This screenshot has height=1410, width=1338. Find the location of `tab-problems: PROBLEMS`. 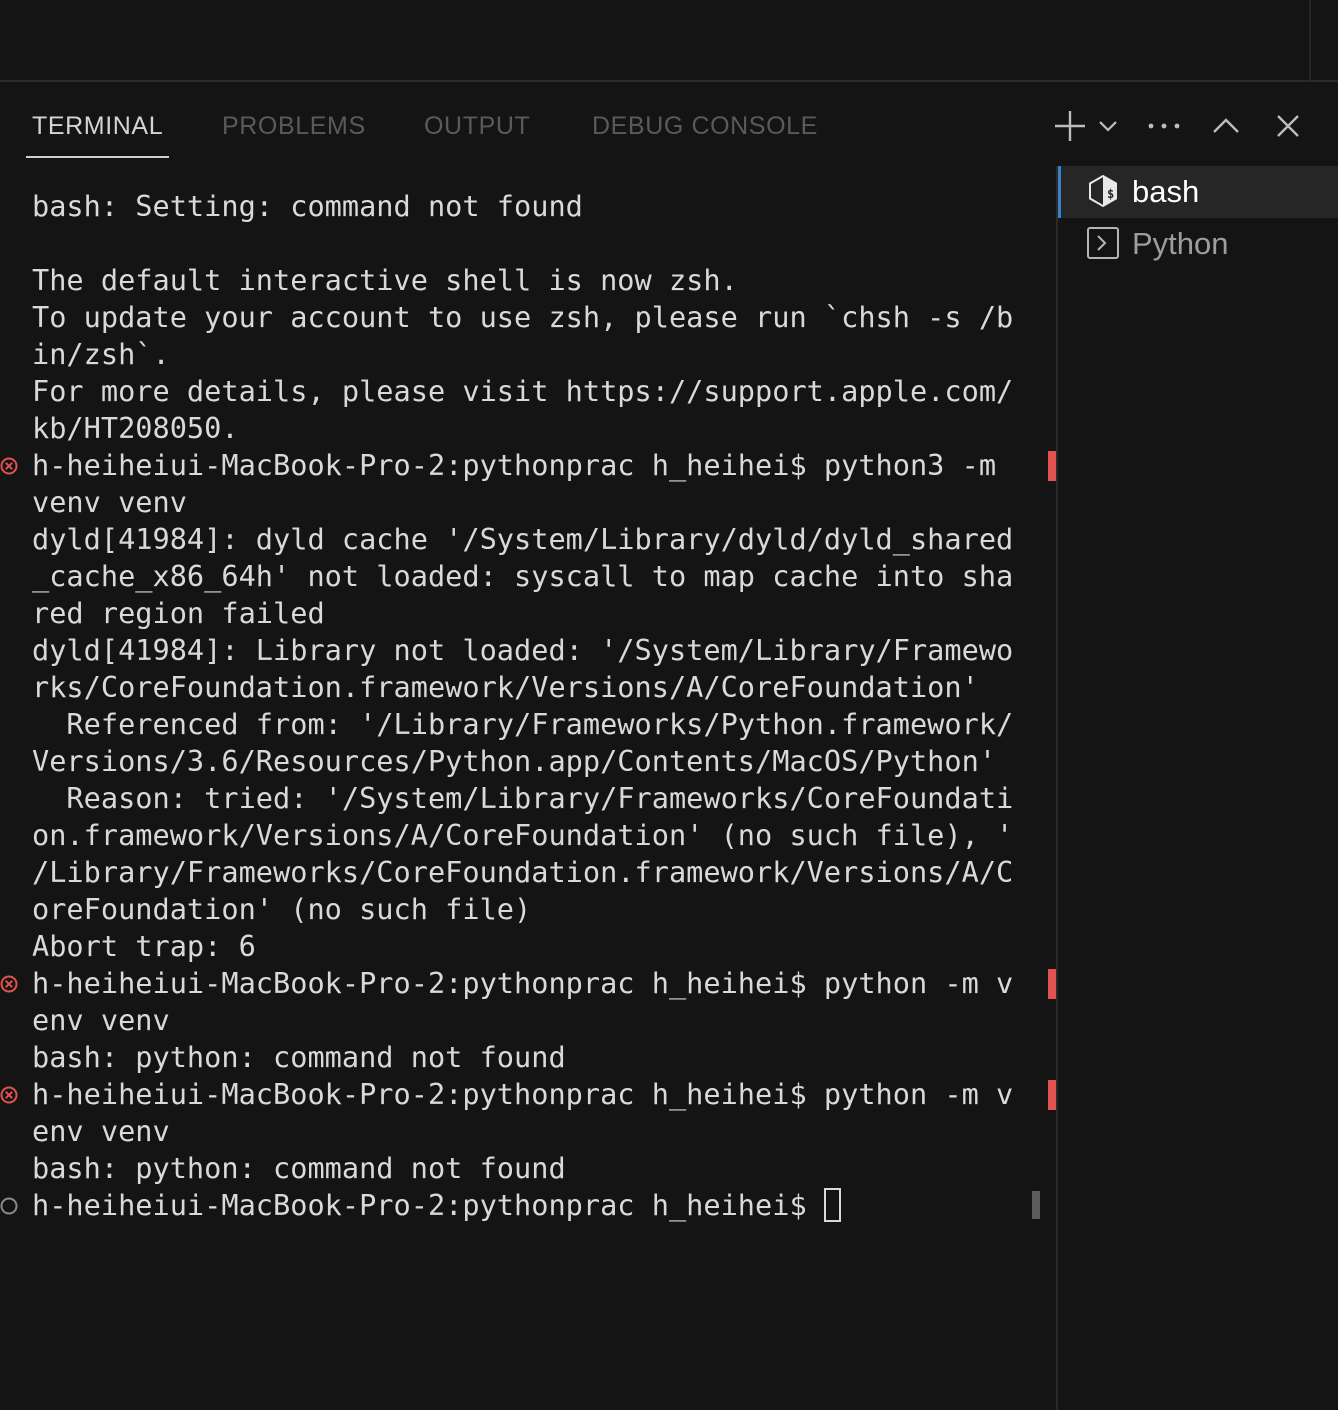

tab-problems: PROBLEMS is located at coordinates (294, 126).